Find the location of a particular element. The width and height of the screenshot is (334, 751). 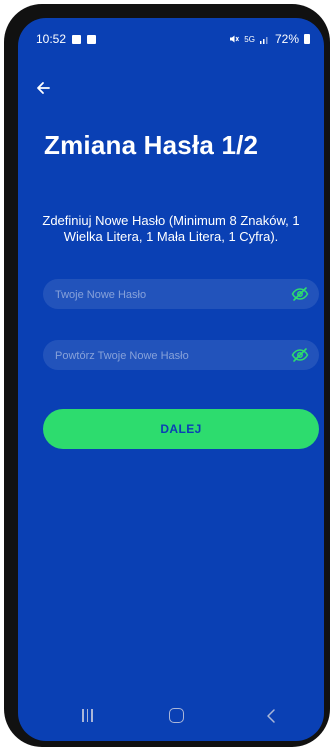

repeat-password-field is located at coordinates (181, 356).